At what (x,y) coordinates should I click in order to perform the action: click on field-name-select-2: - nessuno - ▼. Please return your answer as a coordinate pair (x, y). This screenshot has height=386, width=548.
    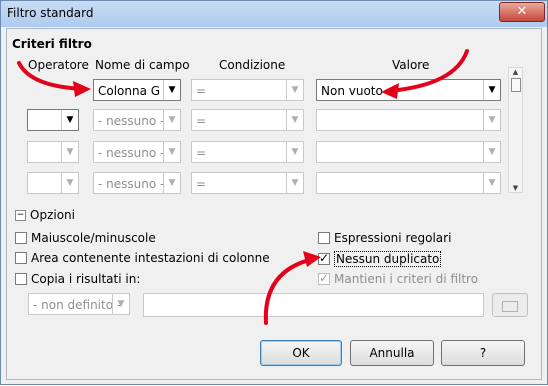
    Looking at the image, I should click on (137, 120).